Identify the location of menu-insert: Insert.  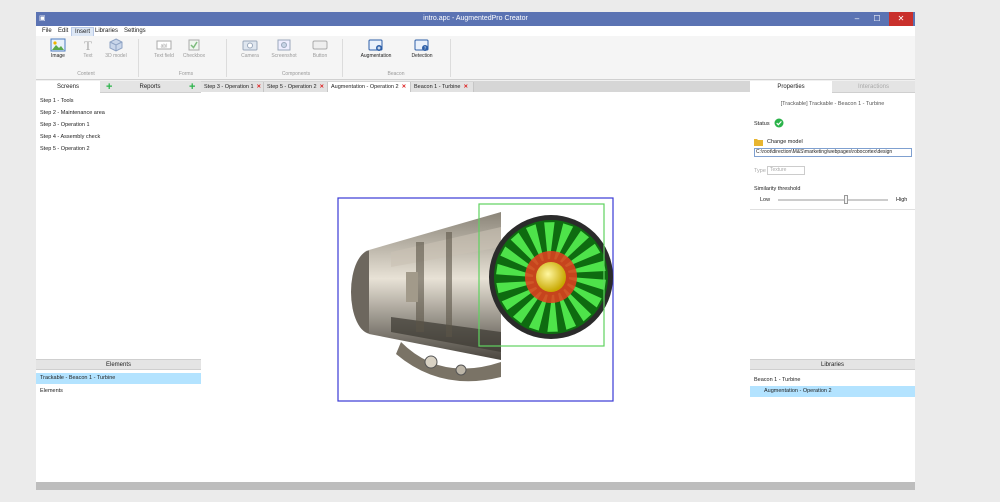
(83, 31).